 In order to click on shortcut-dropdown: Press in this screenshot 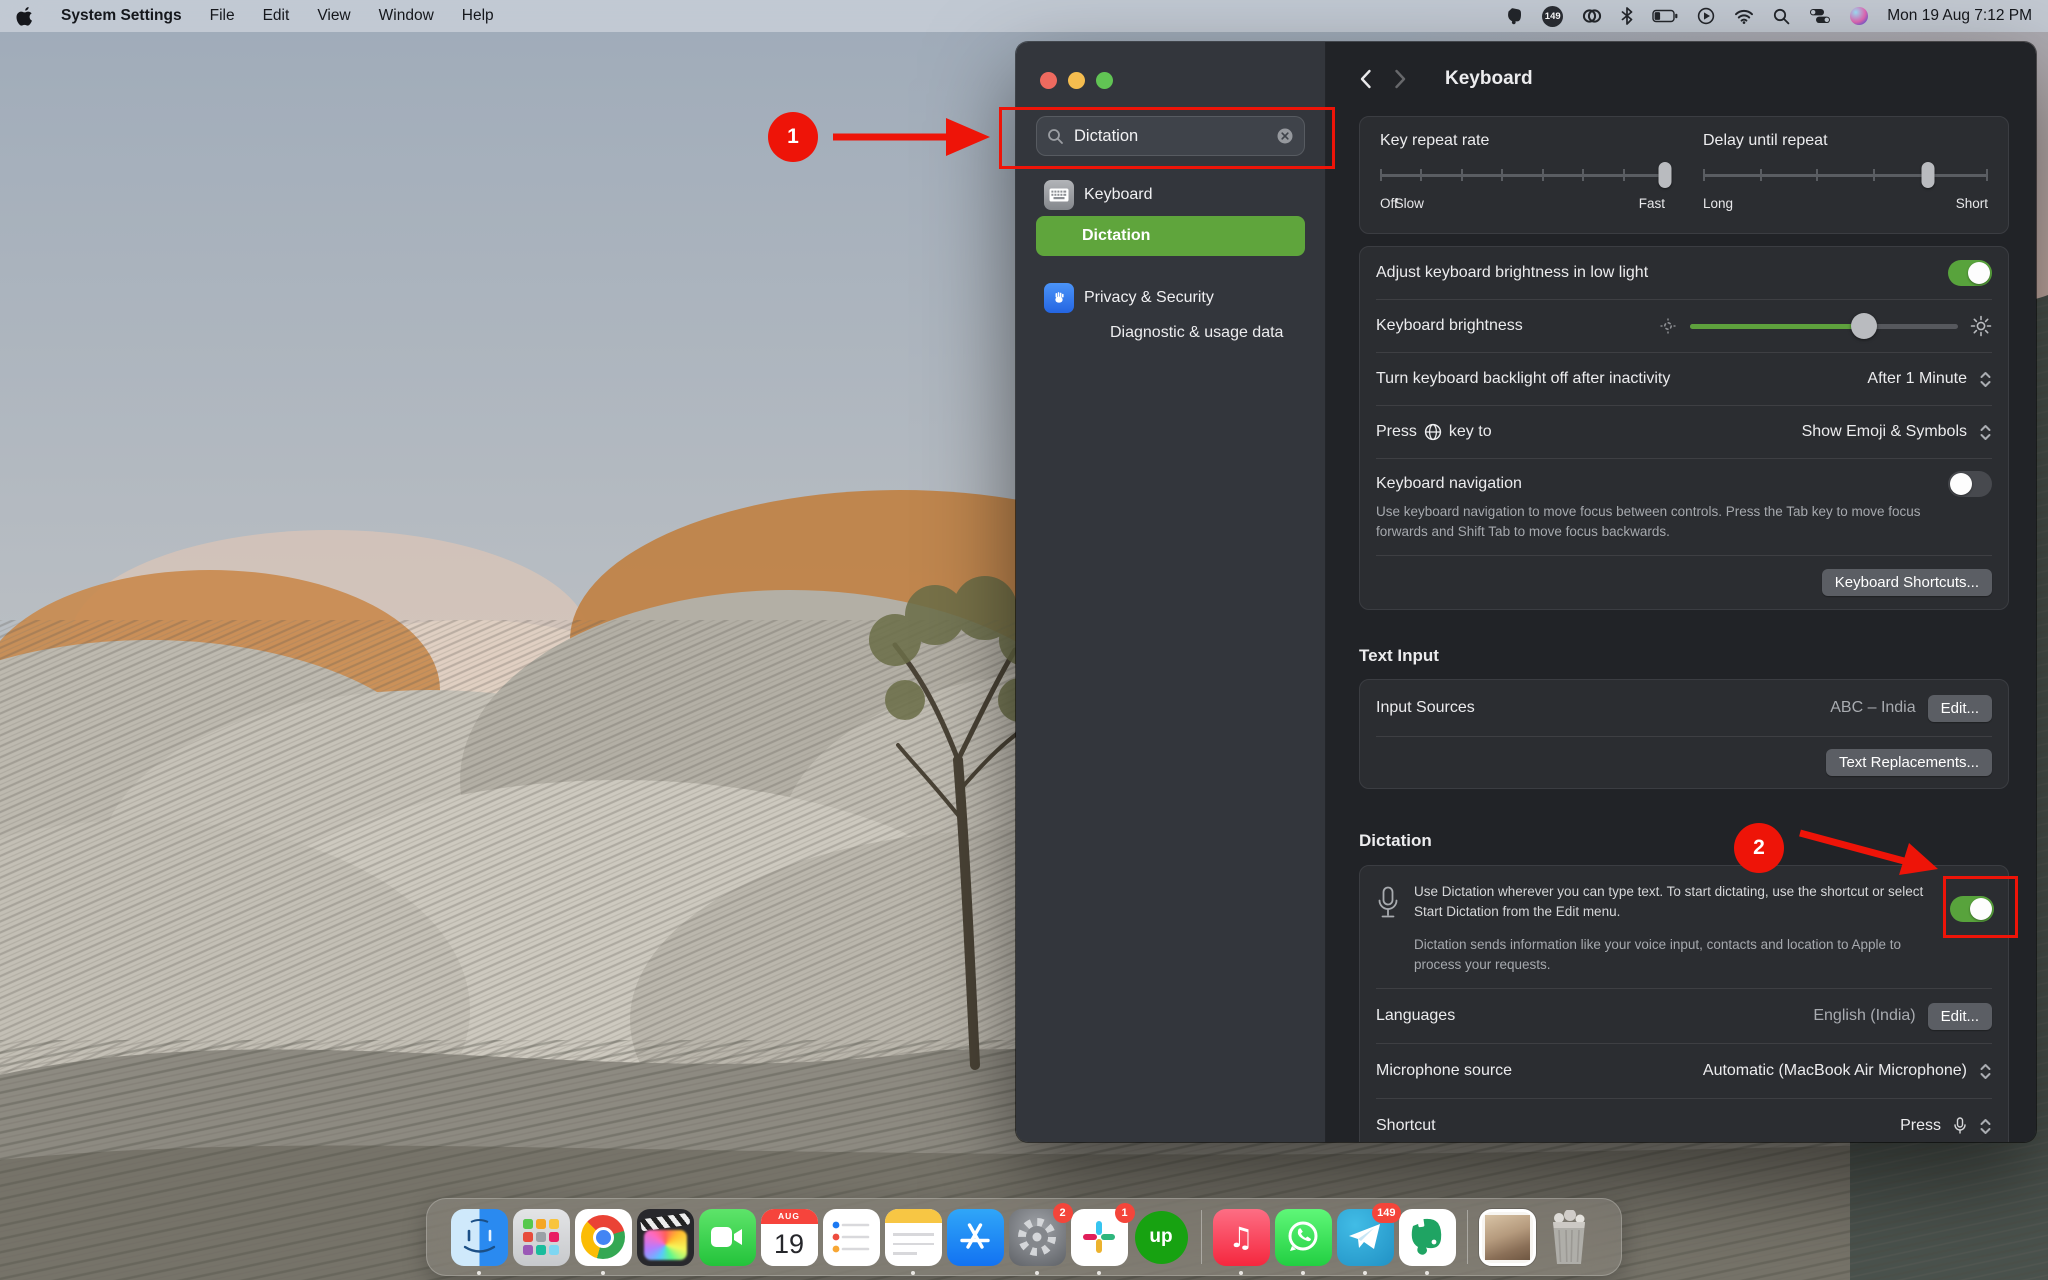, I will do `click(1946, 1126)`.